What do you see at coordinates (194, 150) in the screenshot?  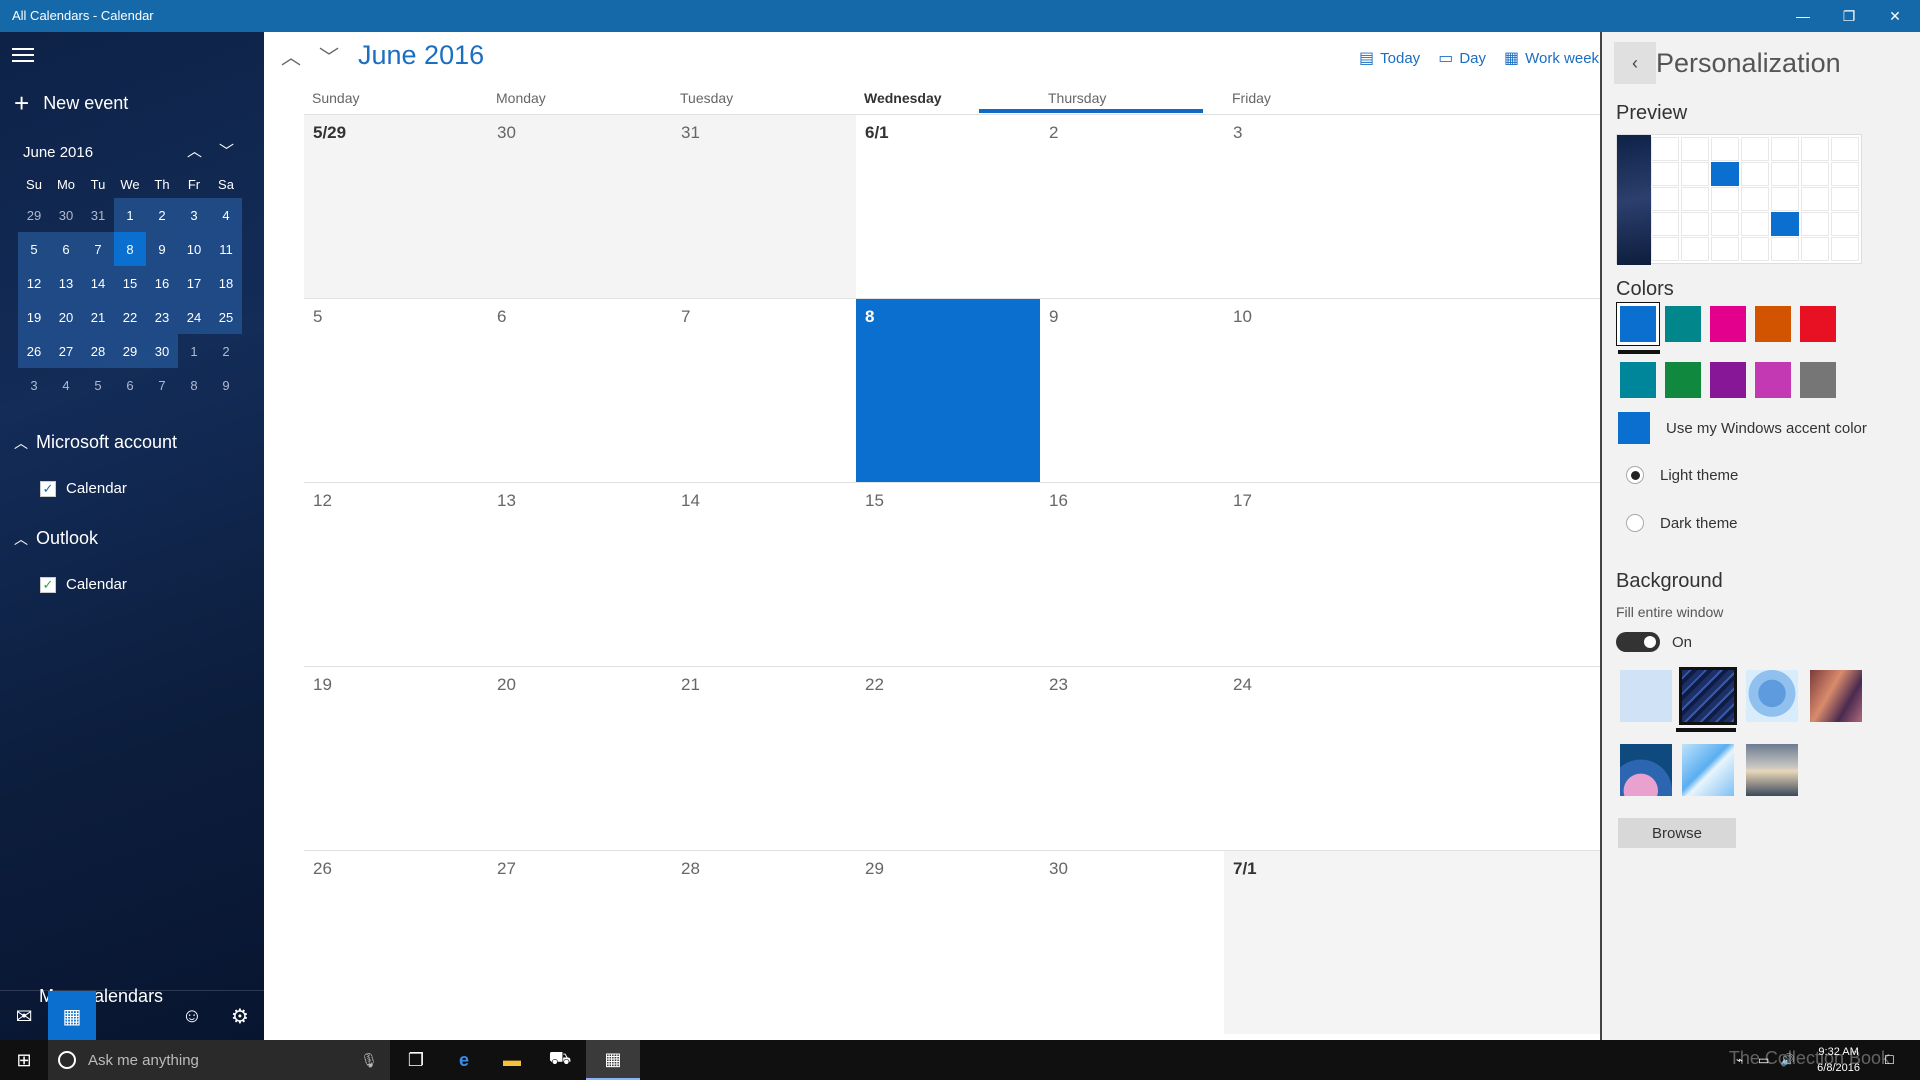 I see `mini-prev-month-icon: ︿` at bounding box center [194, 150].